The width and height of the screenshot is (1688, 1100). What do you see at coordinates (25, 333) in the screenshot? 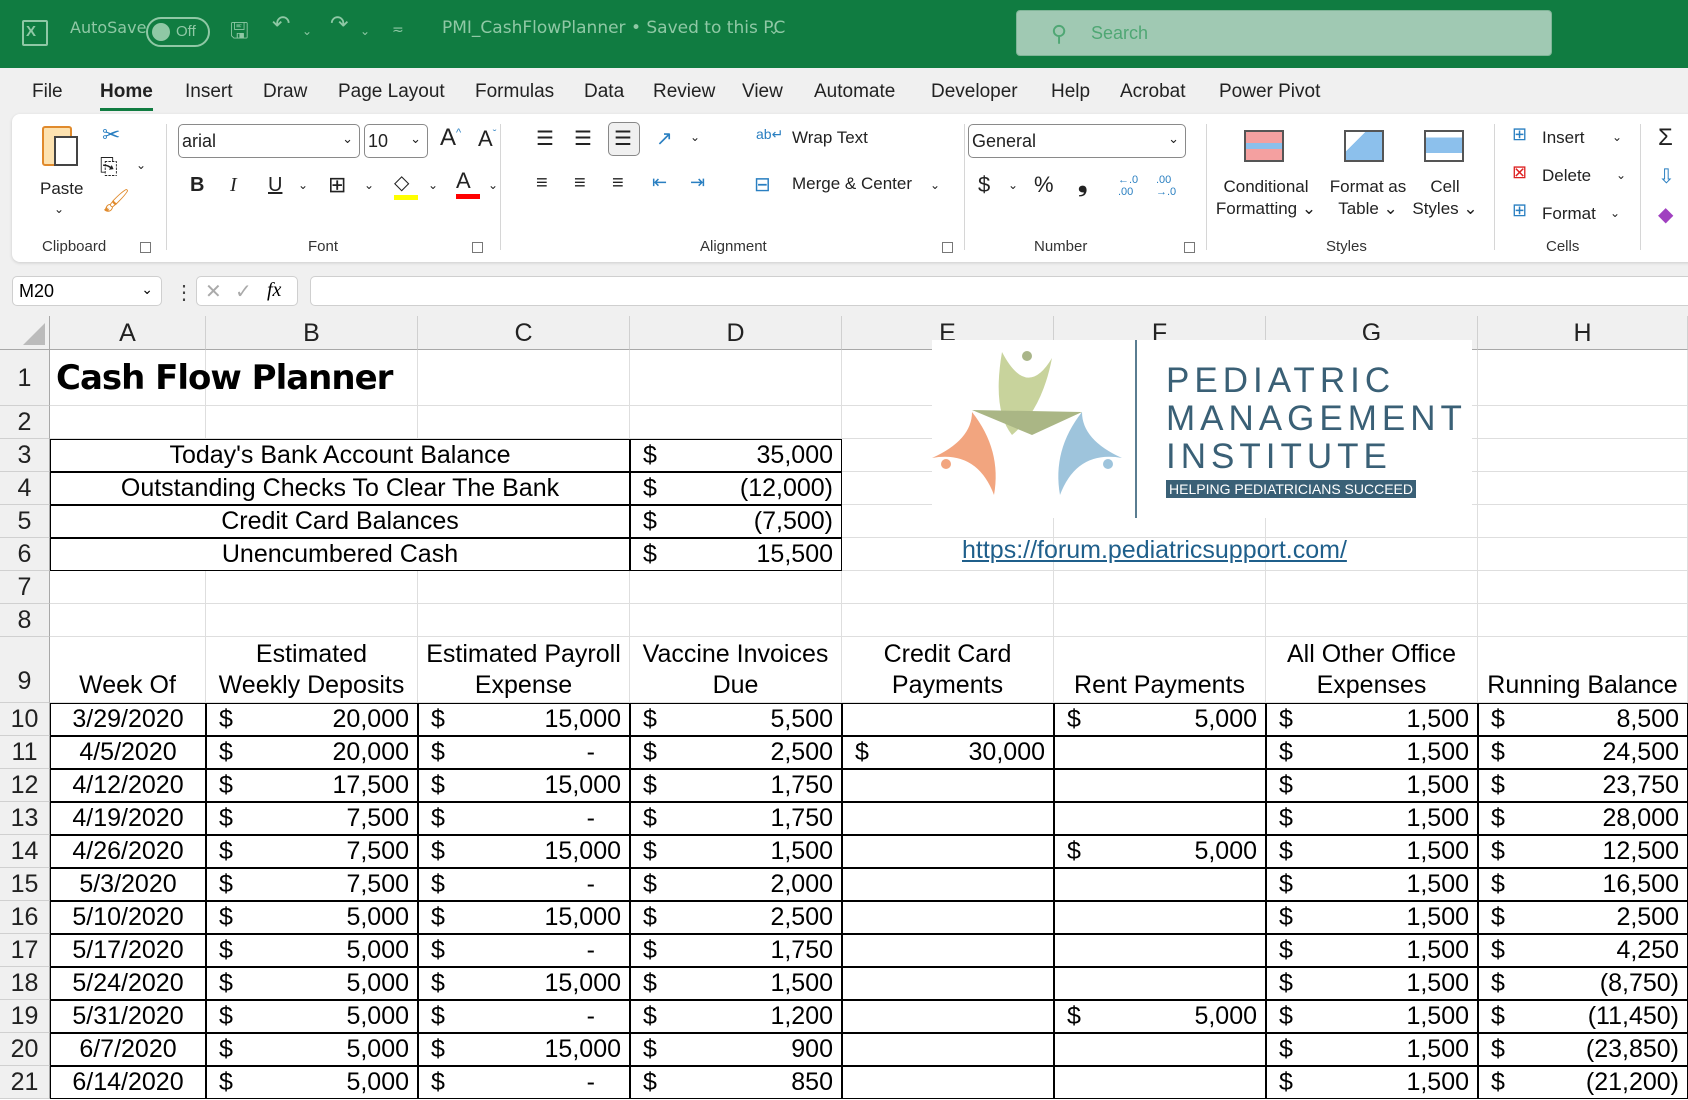
I see `select-all-button` at bounding box center [25, 333].